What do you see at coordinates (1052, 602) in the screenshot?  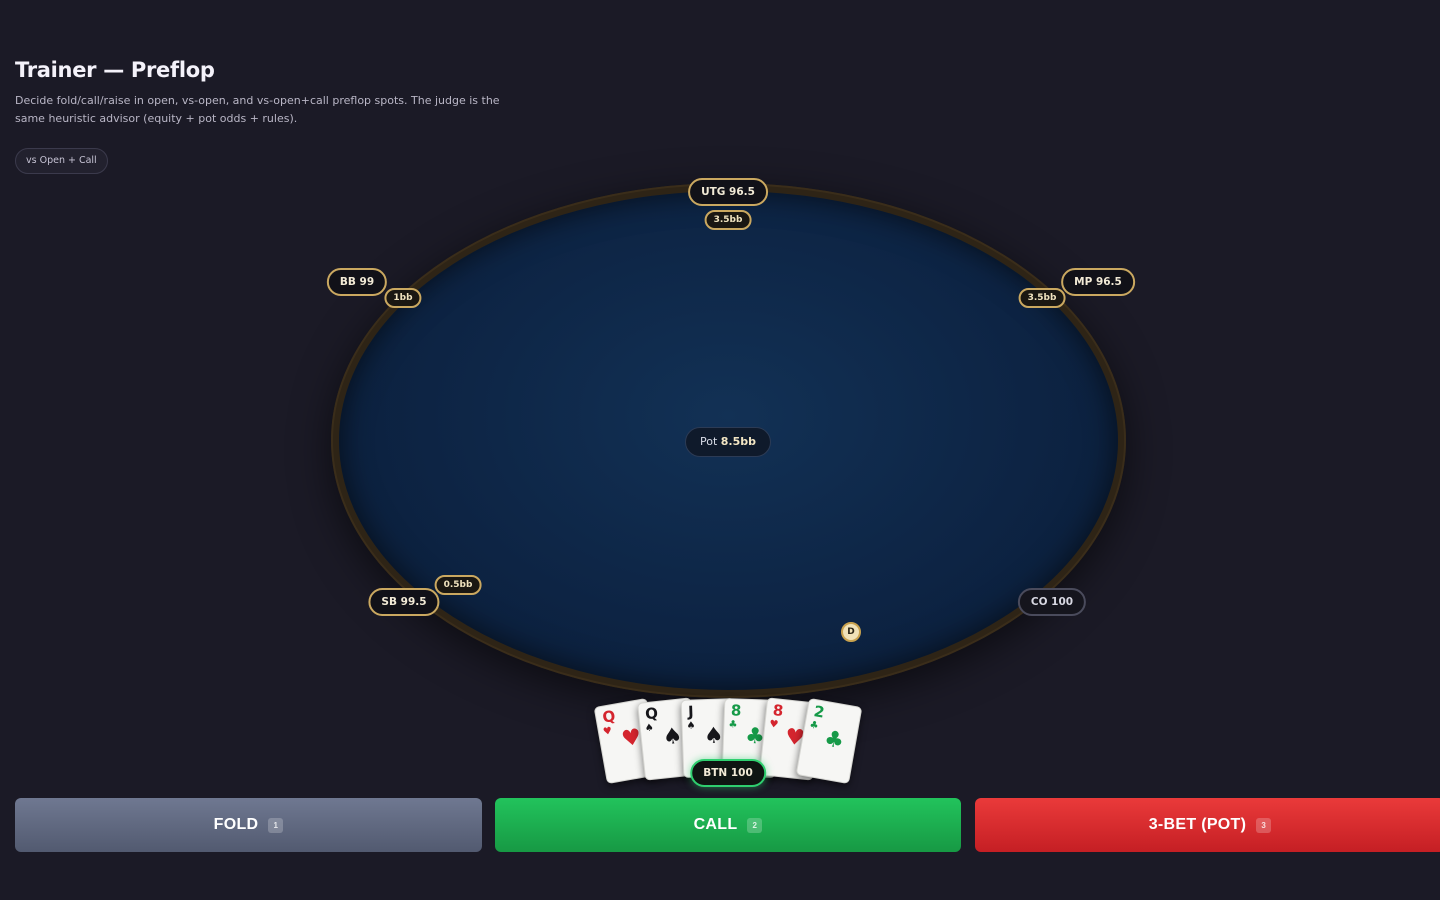 I see `seat-co: CO 100` at bounding box center [1052, 602].